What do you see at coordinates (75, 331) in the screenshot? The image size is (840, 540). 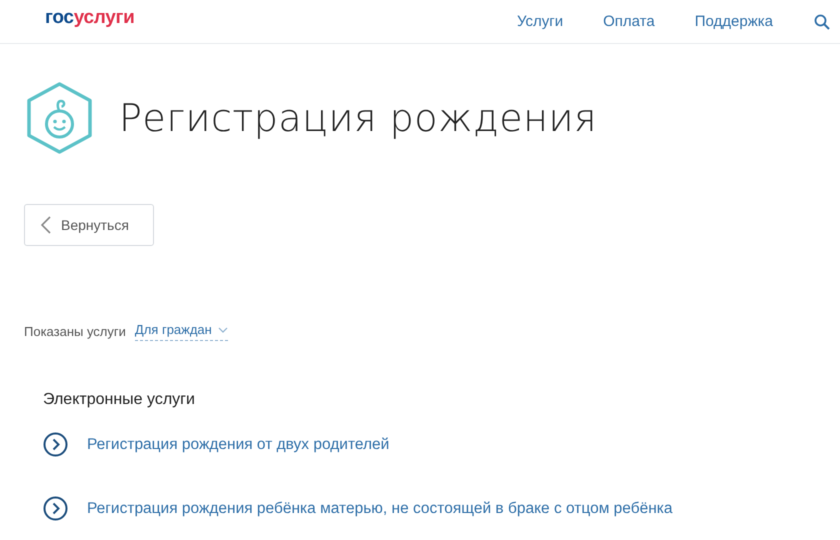 I see `filter-label: Показаны услуги` at bounding box center [75, 331].